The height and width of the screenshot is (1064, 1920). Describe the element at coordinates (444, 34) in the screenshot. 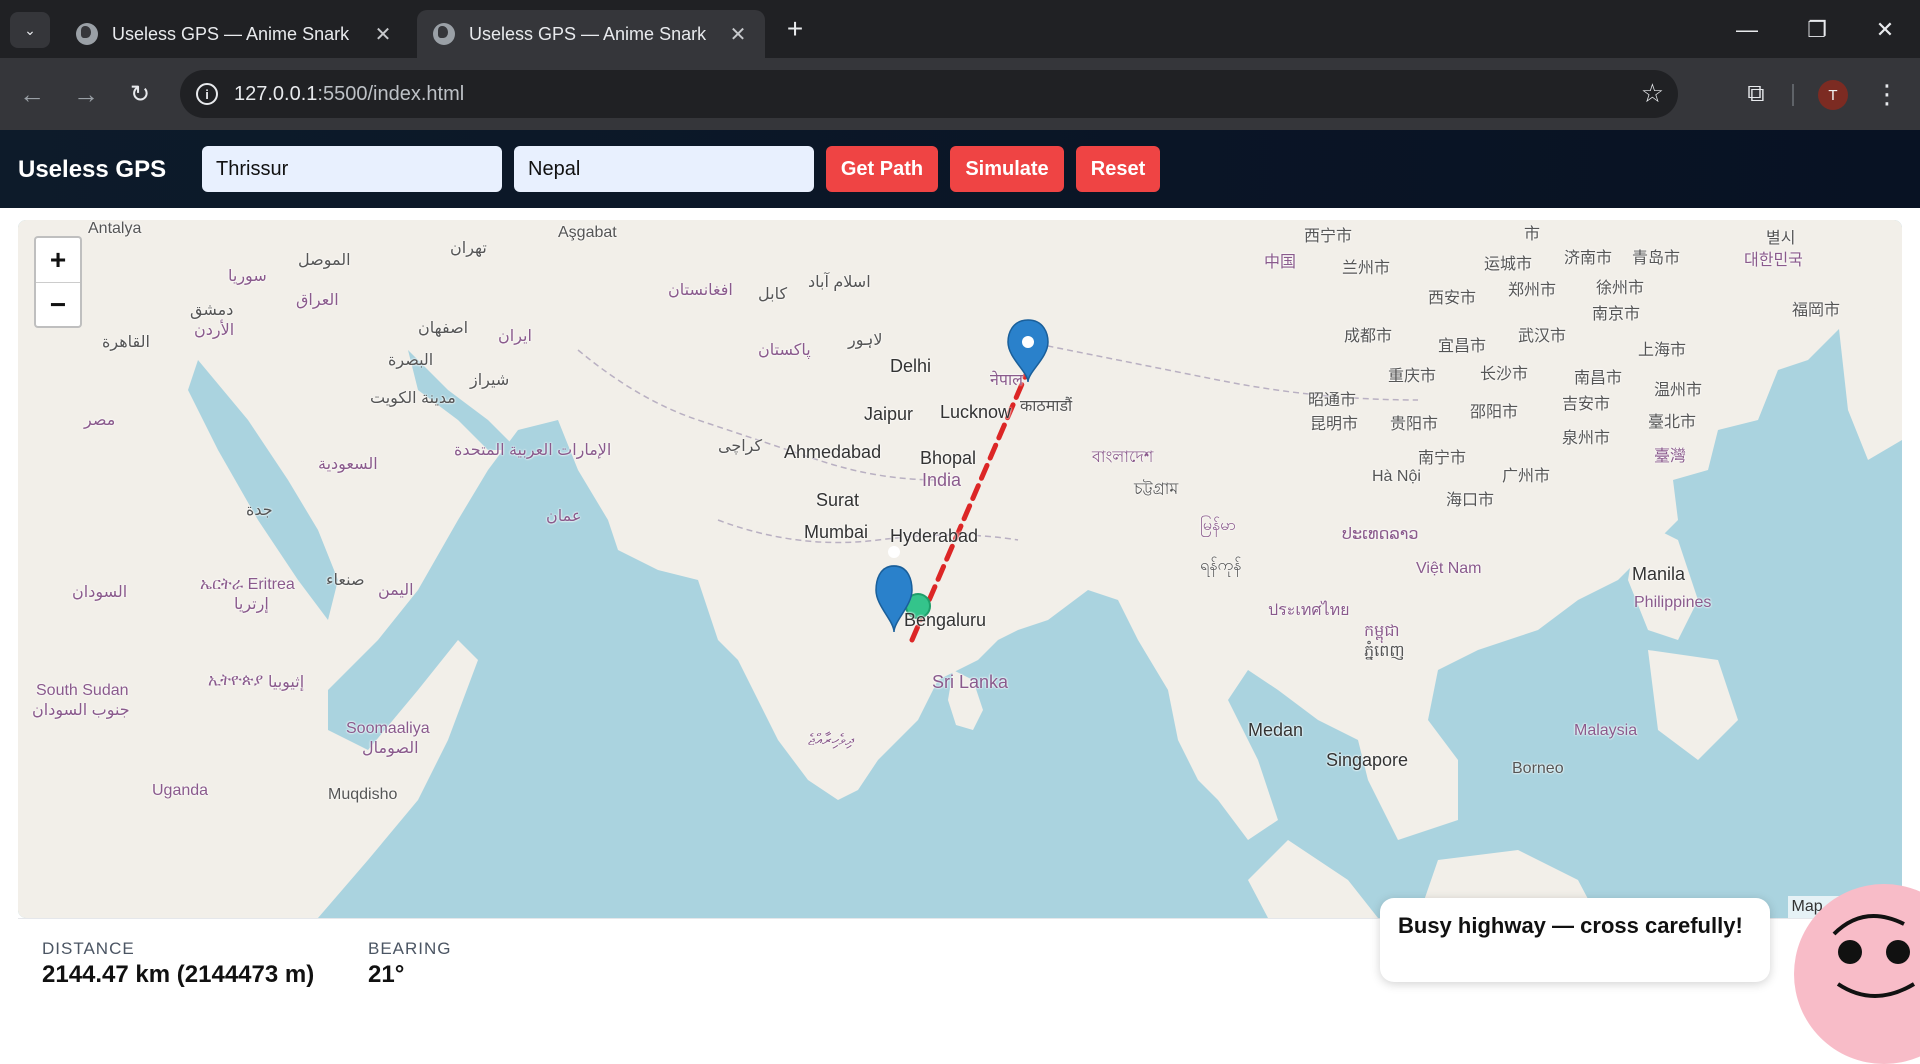

I see `globe-icon` at that location.